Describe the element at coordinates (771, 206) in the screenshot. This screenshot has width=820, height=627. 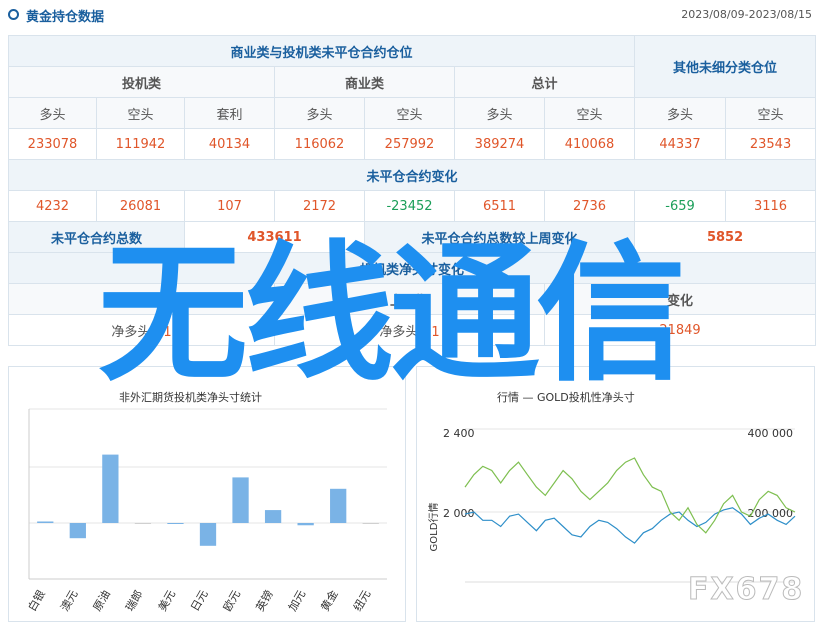
I see `change-cell: 3116` at that location.